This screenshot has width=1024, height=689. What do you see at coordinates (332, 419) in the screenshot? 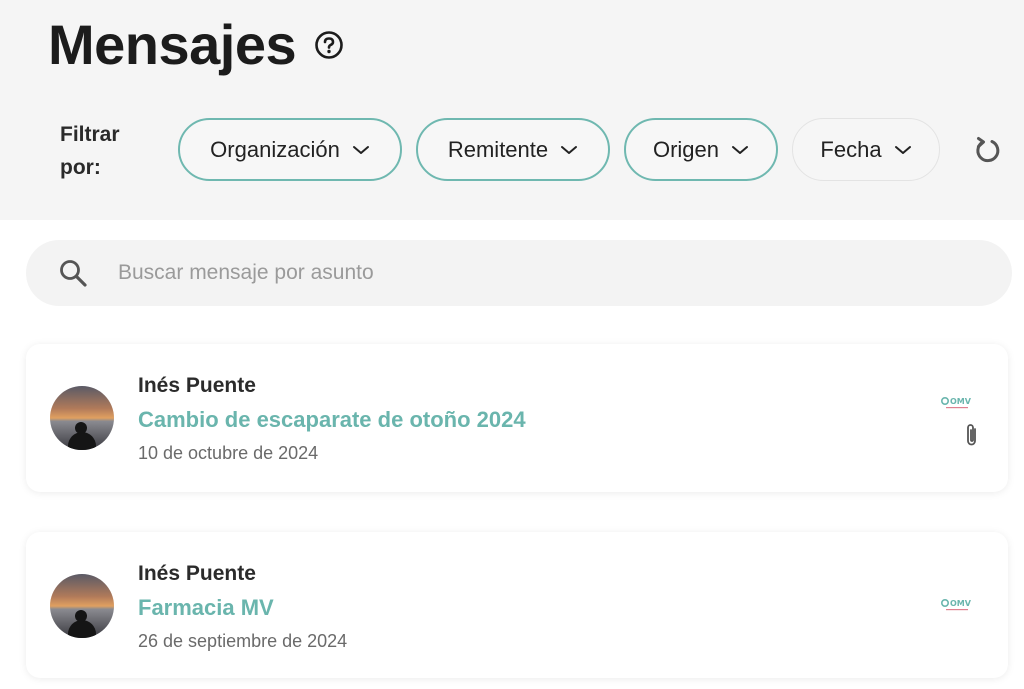
I see `message-subject: Cambio de escaparate de otoño 2024` at bounding box center [332, 419].